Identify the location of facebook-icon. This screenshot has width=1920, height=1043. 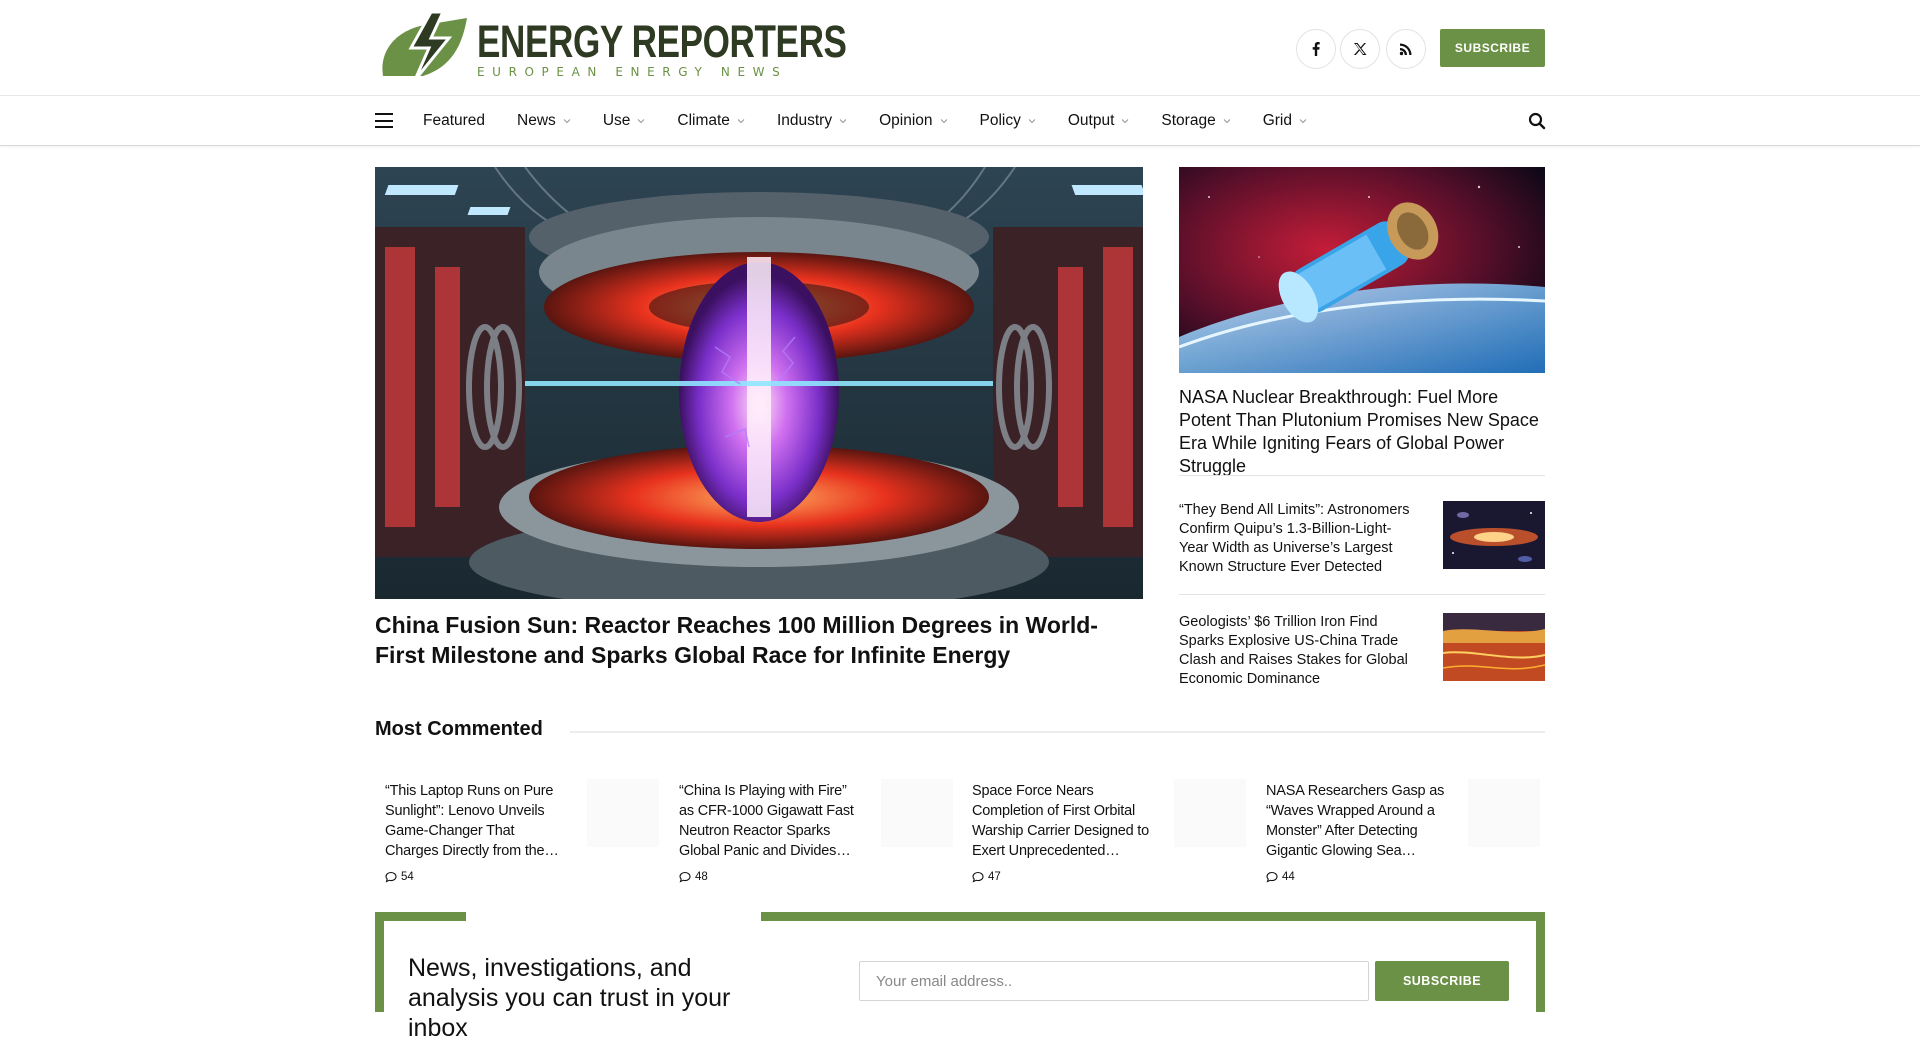
(1316, 49).